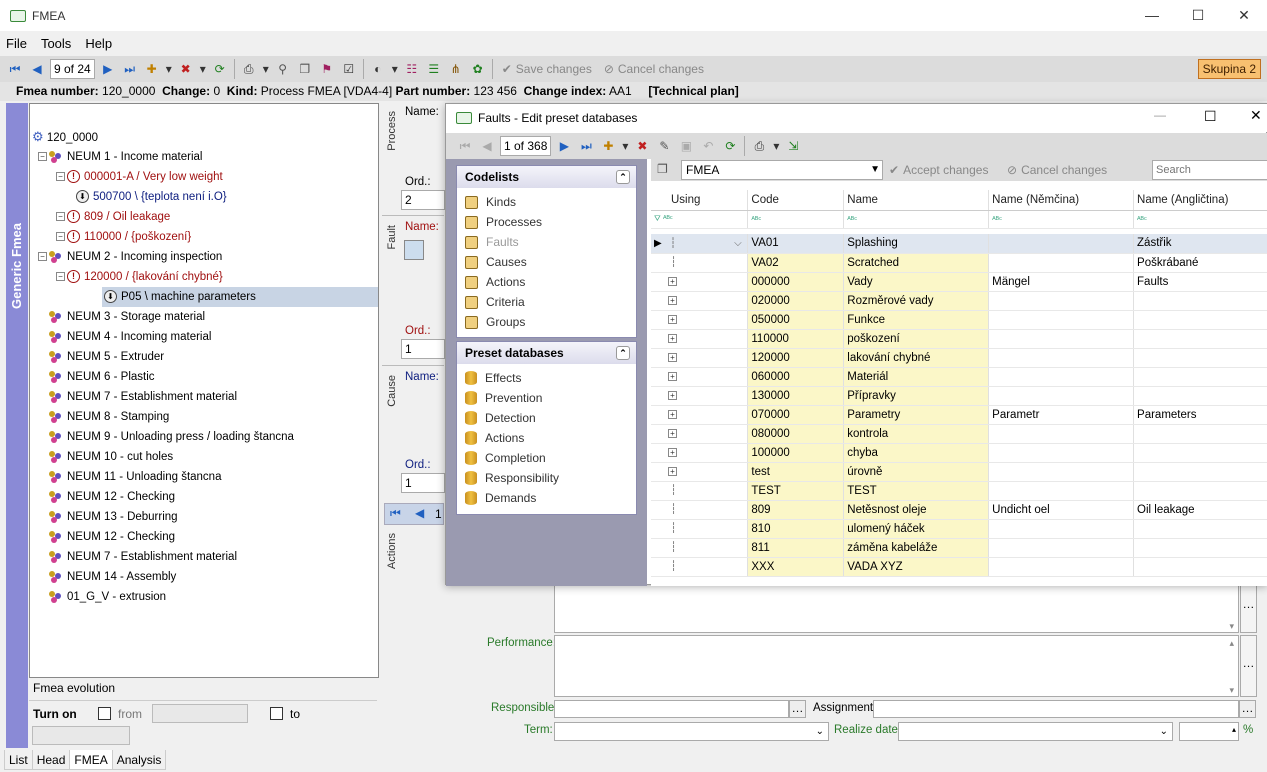 The width and height of the screenshot is (1267, 772). Describe the element at coordinates (959, 396) in the screenshot. I see `table-row: +130000 Přípravky` at that location.